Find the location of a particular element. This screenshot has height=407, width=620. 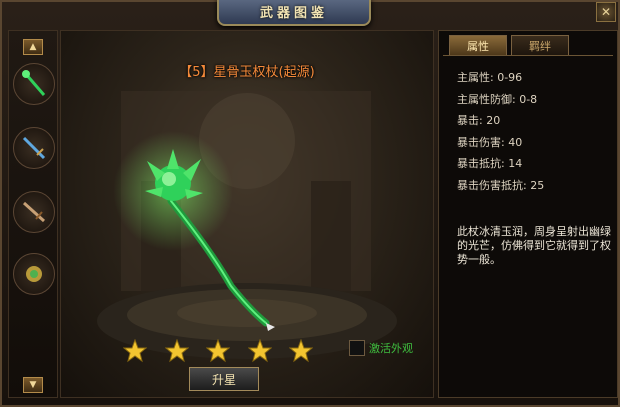

attribute-row: 暴击抵抗: 14 is located at coordinates (490, 163).